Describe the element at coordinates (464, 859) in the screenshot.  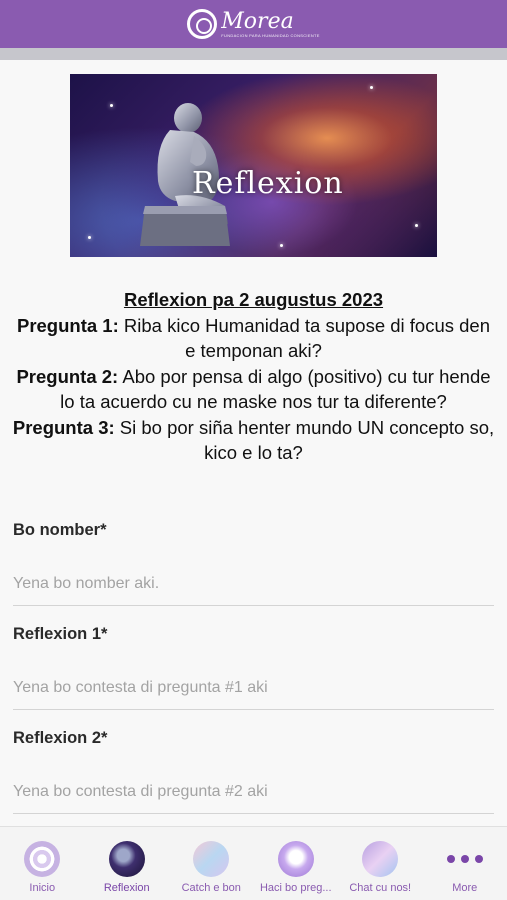
I see `more-dots-icon` at that location.